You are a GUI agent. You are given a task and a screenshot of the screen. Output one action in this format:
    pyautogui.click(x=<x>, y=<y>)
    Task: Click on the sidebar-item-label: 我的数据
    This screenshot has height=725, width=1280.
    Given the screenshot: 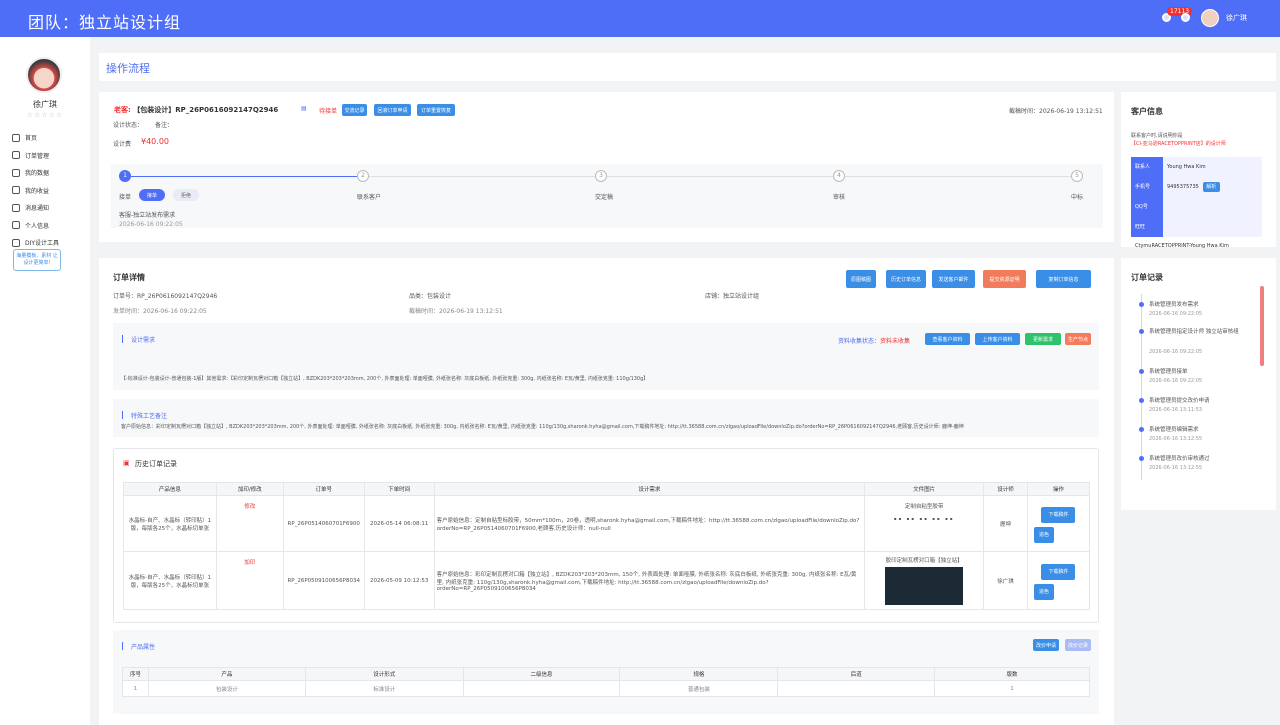 What is the action you would take?
    pyautogui.click(x=37, y=174)
    